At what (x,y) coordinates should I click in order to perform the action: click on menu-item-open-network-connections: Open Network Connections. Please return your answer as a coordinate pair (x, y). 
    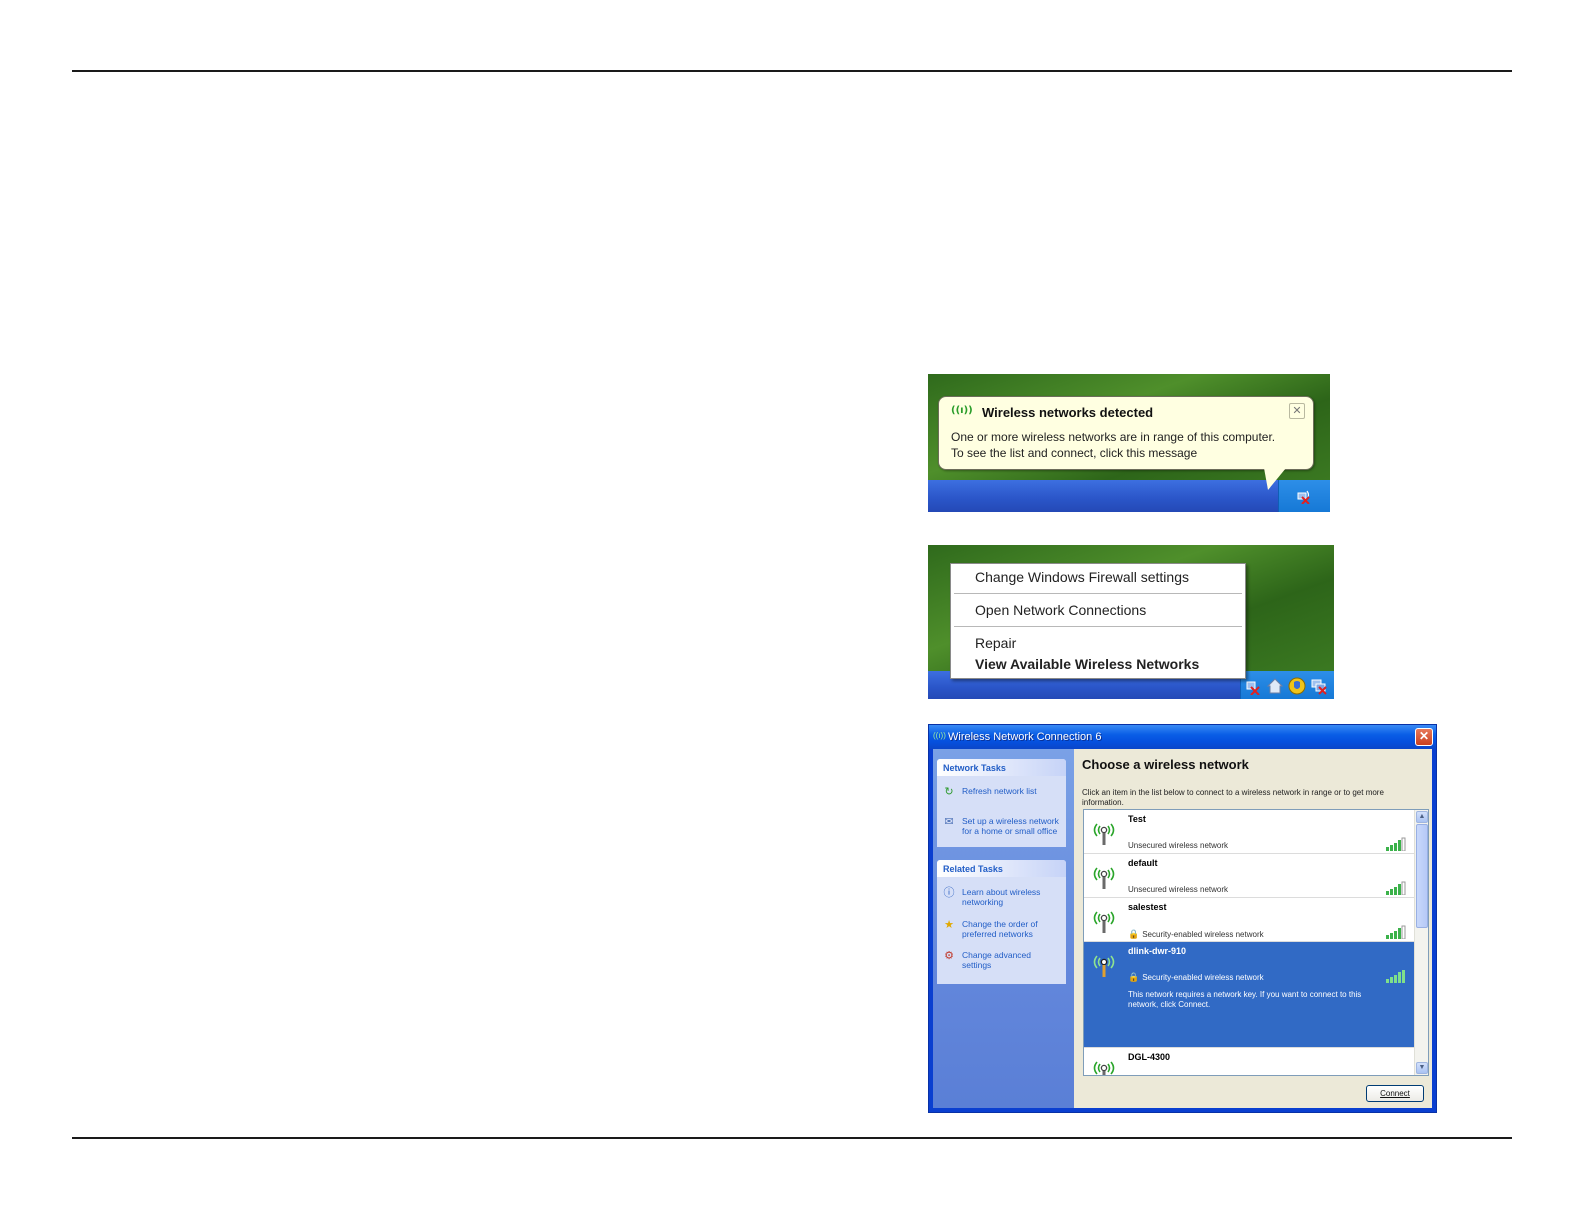
    Looking at the image, I should click on (1060, 610).